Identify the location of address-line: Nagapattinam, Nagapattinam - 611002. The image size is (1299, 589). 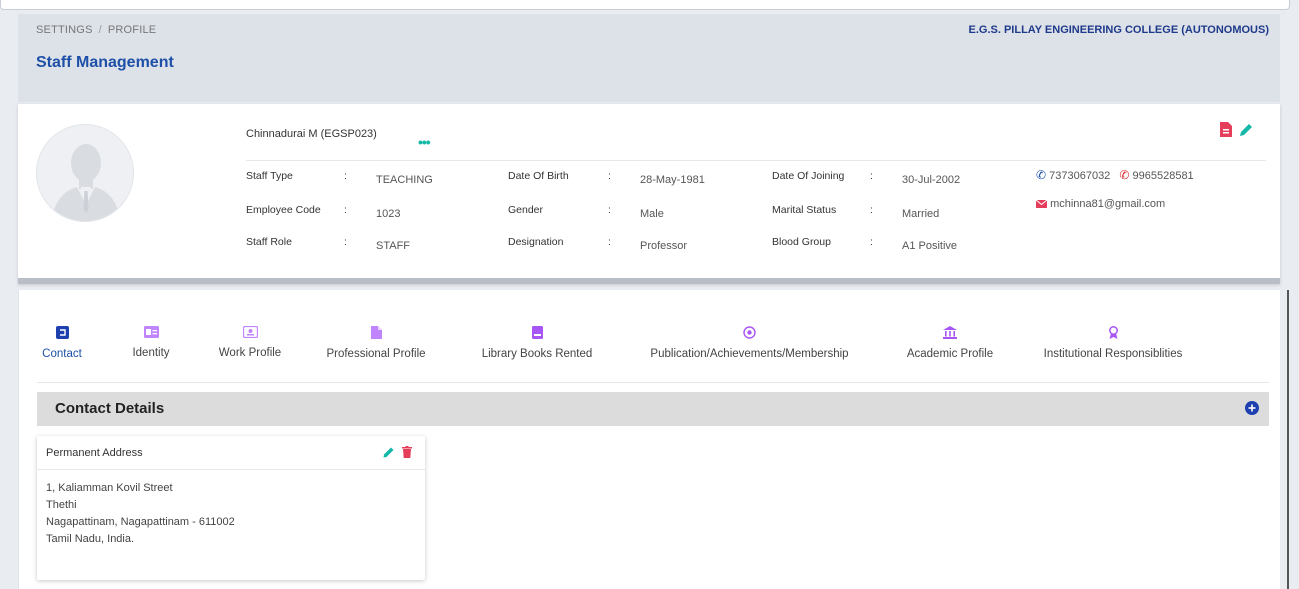
(140, 522).